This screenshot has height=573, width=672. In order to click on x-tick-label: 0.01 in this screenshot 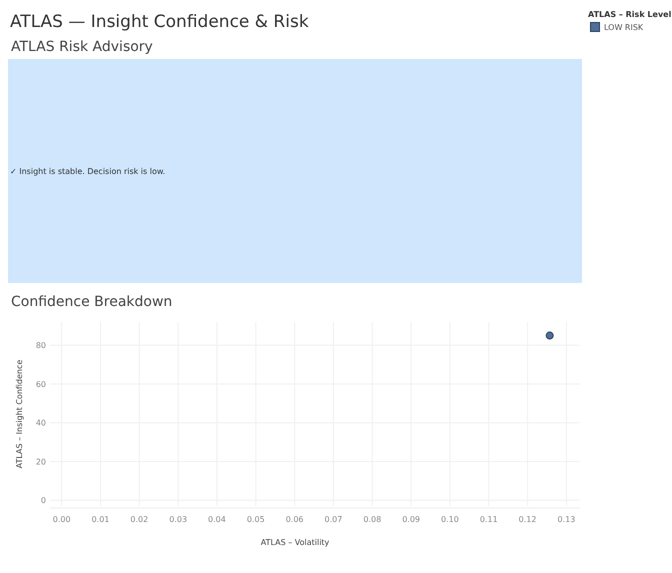, I will do `click(101, 519)`.